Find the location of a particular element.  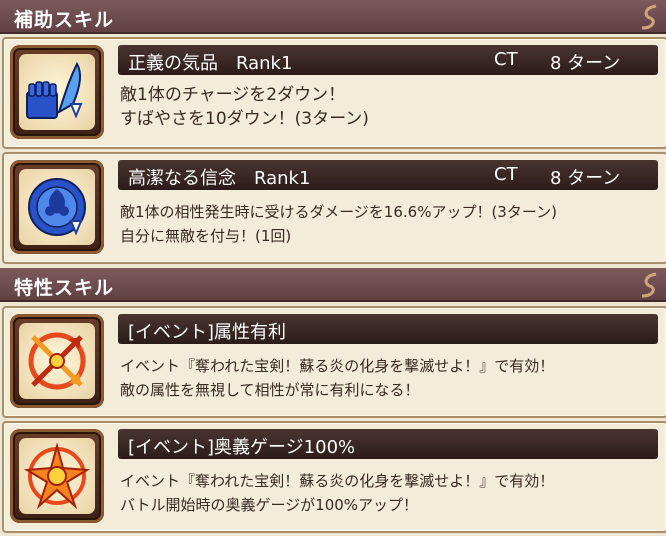

skill-name-bar: [イベント]属性有利 is located at coordinates (388, 329).